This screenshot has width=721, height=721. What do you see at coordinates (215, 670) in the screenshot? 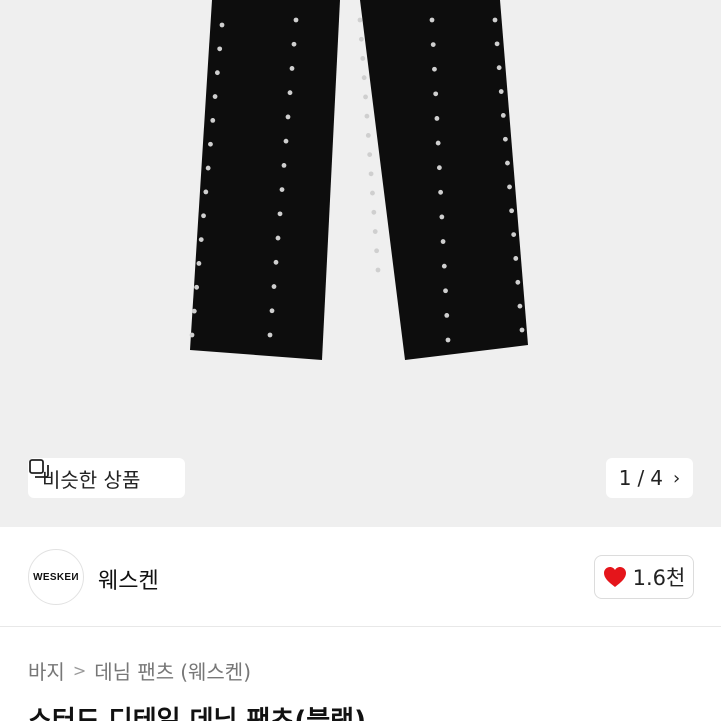
I see `breadcrumb-item-brand: (웨스켄)` at bounding box center [215, 670].